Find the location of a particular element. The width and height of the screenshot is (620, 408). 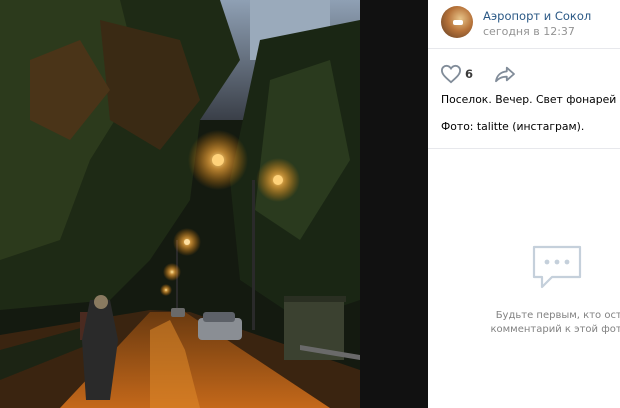

group-avatar is located at coordinates (457, 22).